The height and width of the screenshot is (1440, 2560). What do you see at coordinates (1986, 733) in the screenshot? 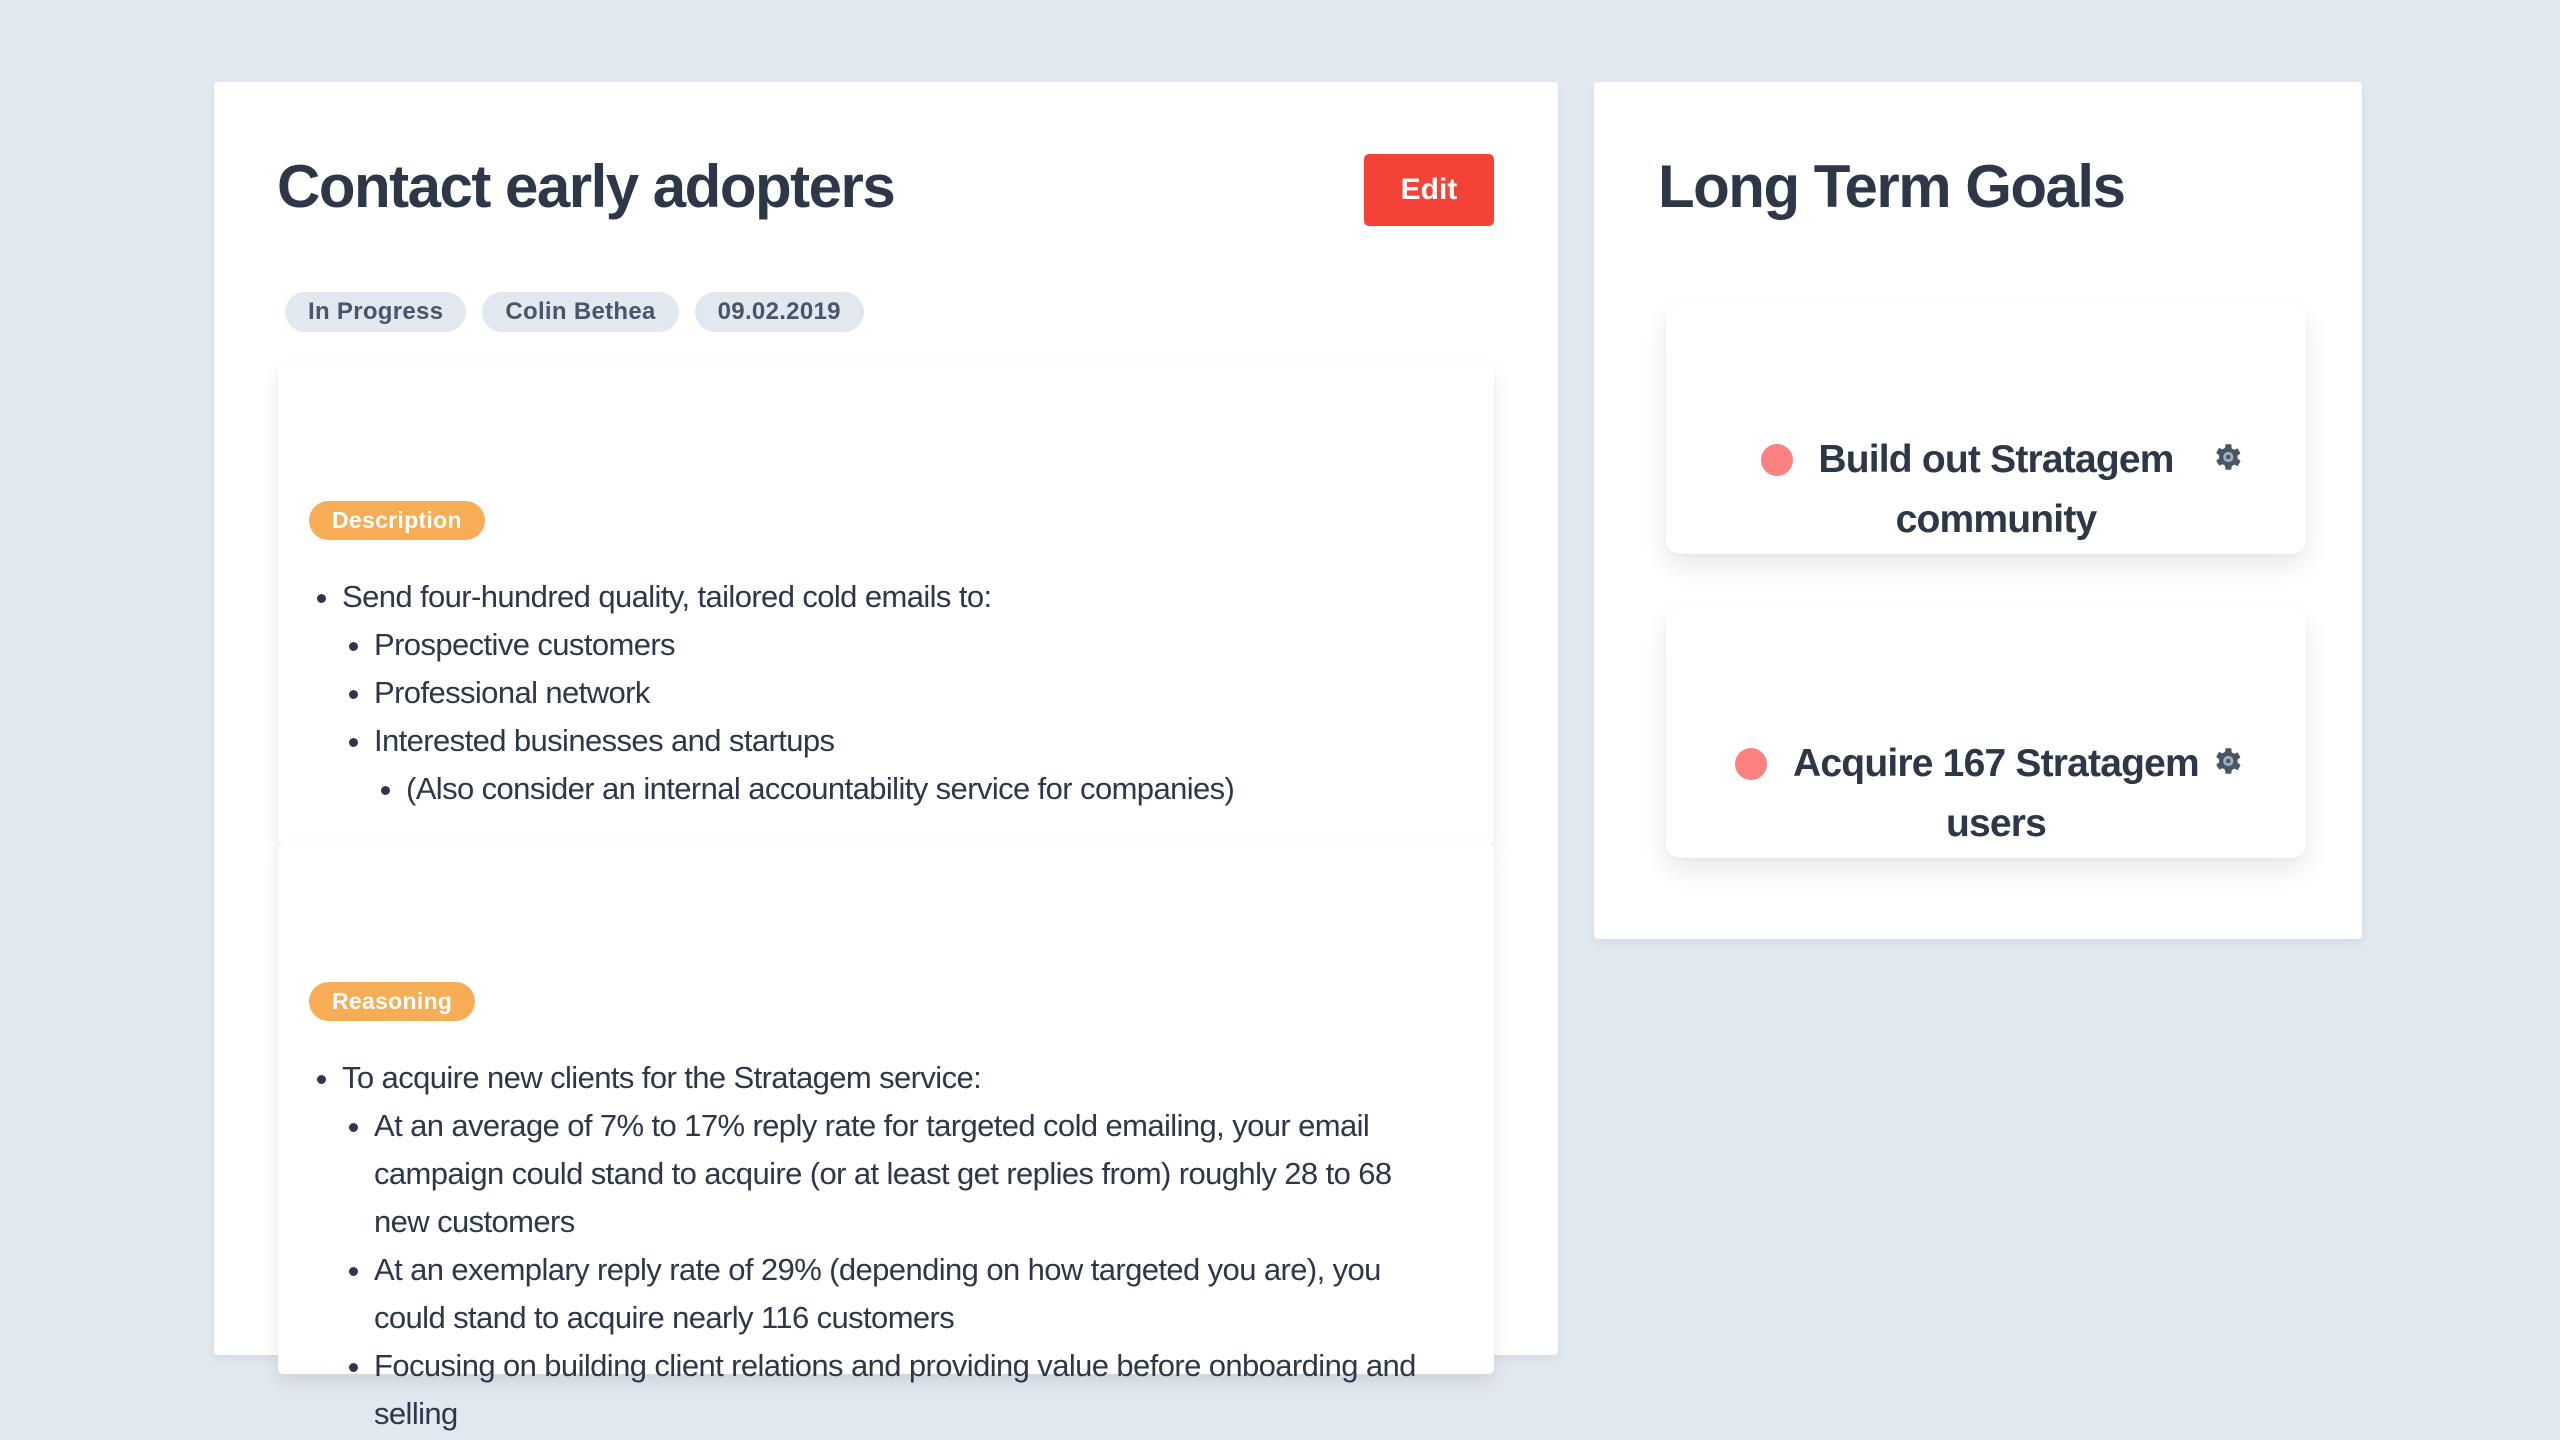
I see `goal-item: Acquire 167 Stratagem users` at bounding box center [1986, 733].